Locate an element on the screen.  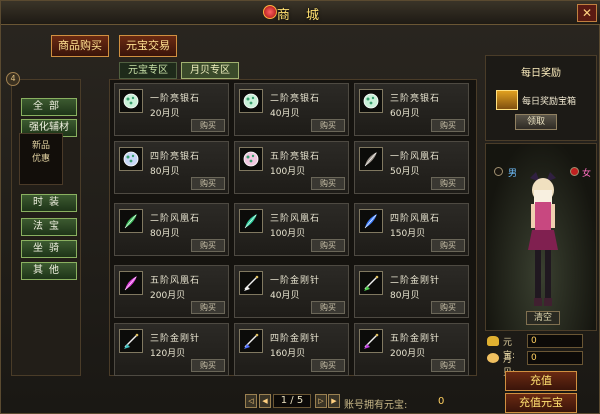
nav-count-badge: 4 is located at coordinates (13, 79).